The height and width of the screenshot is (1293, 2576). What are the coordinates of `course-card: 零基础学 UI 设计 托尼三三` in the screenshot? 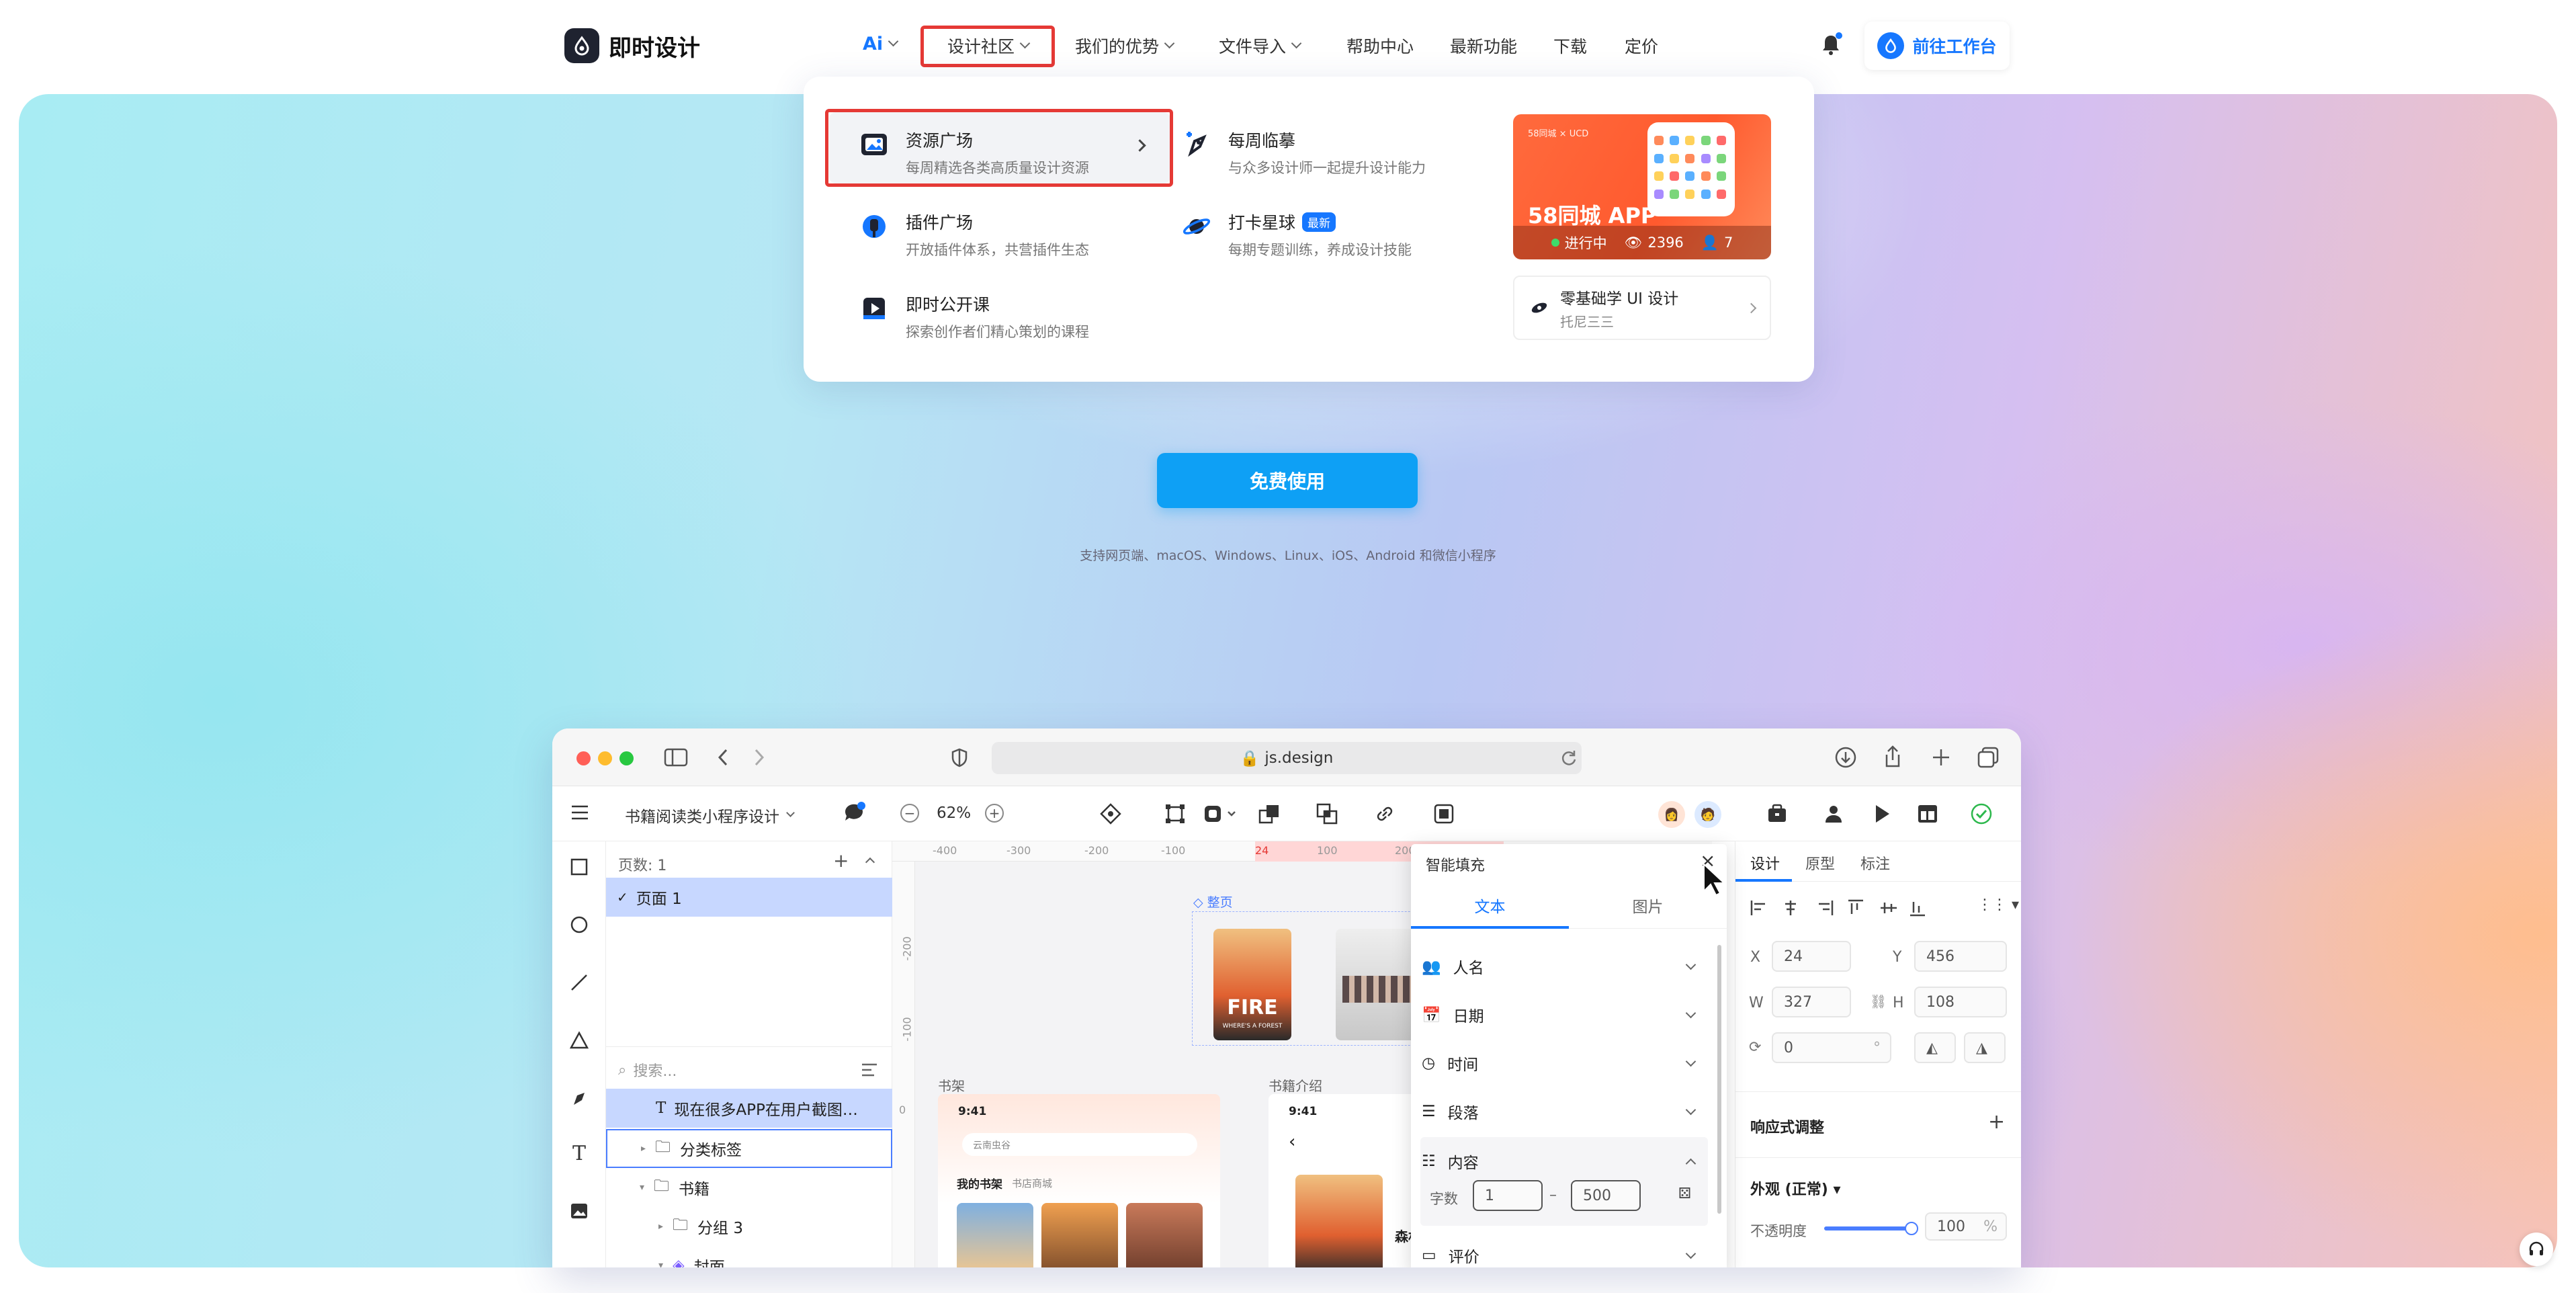 It's located at (1642, 308).